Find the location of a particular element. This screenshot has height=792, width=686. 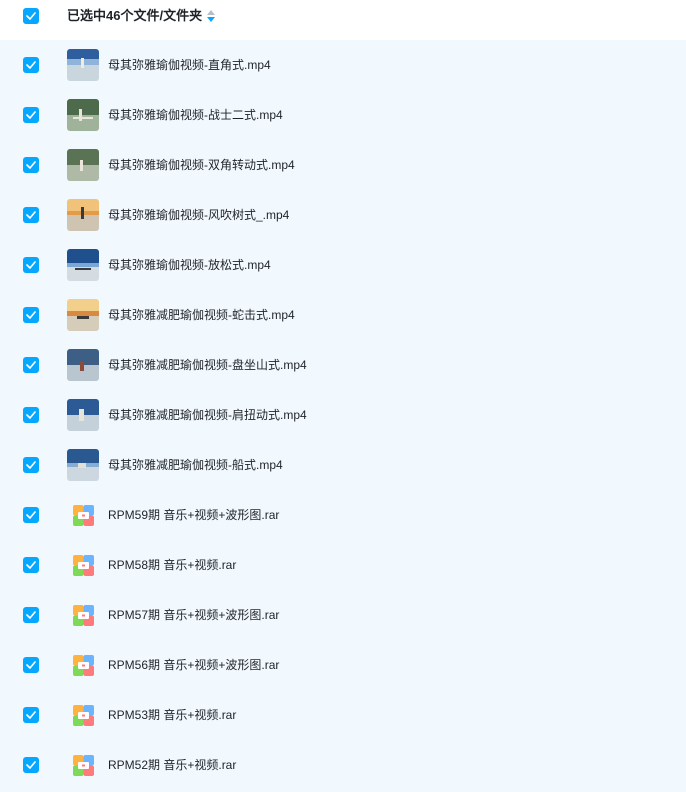

file-name: 母其弥雅减肥瑜伽视频-肩扭动式.mp4 is located at coordinates (207, 415).